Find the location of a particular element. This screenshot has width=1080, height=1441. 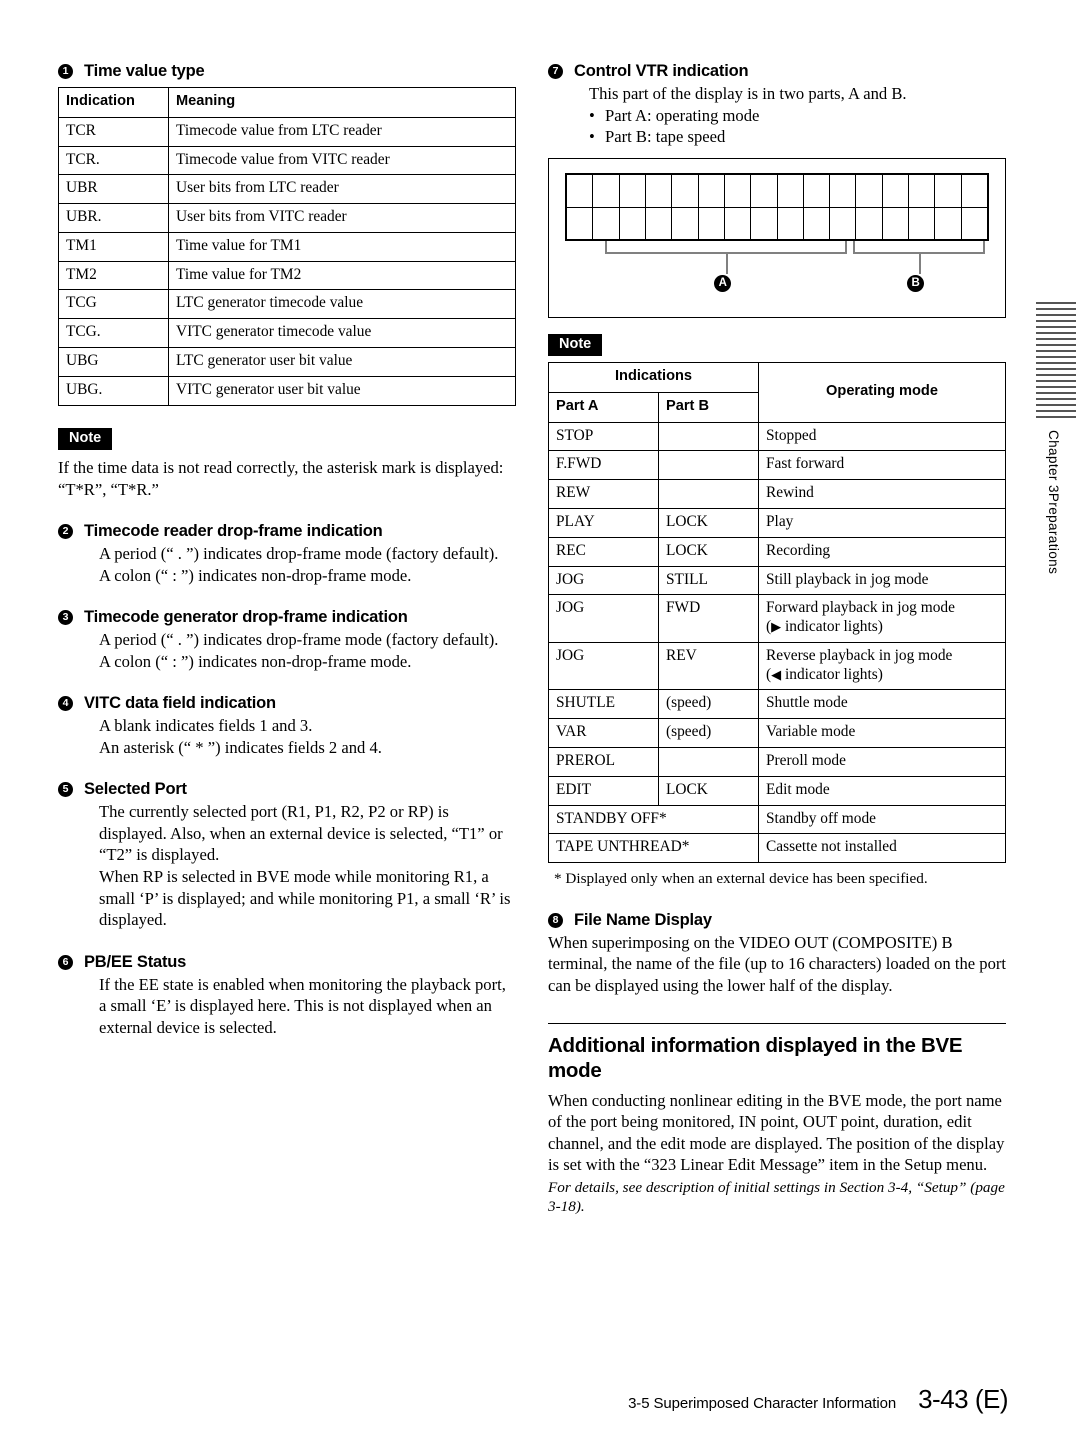

header-part-a: Part A is located at coordinates (603, 407).